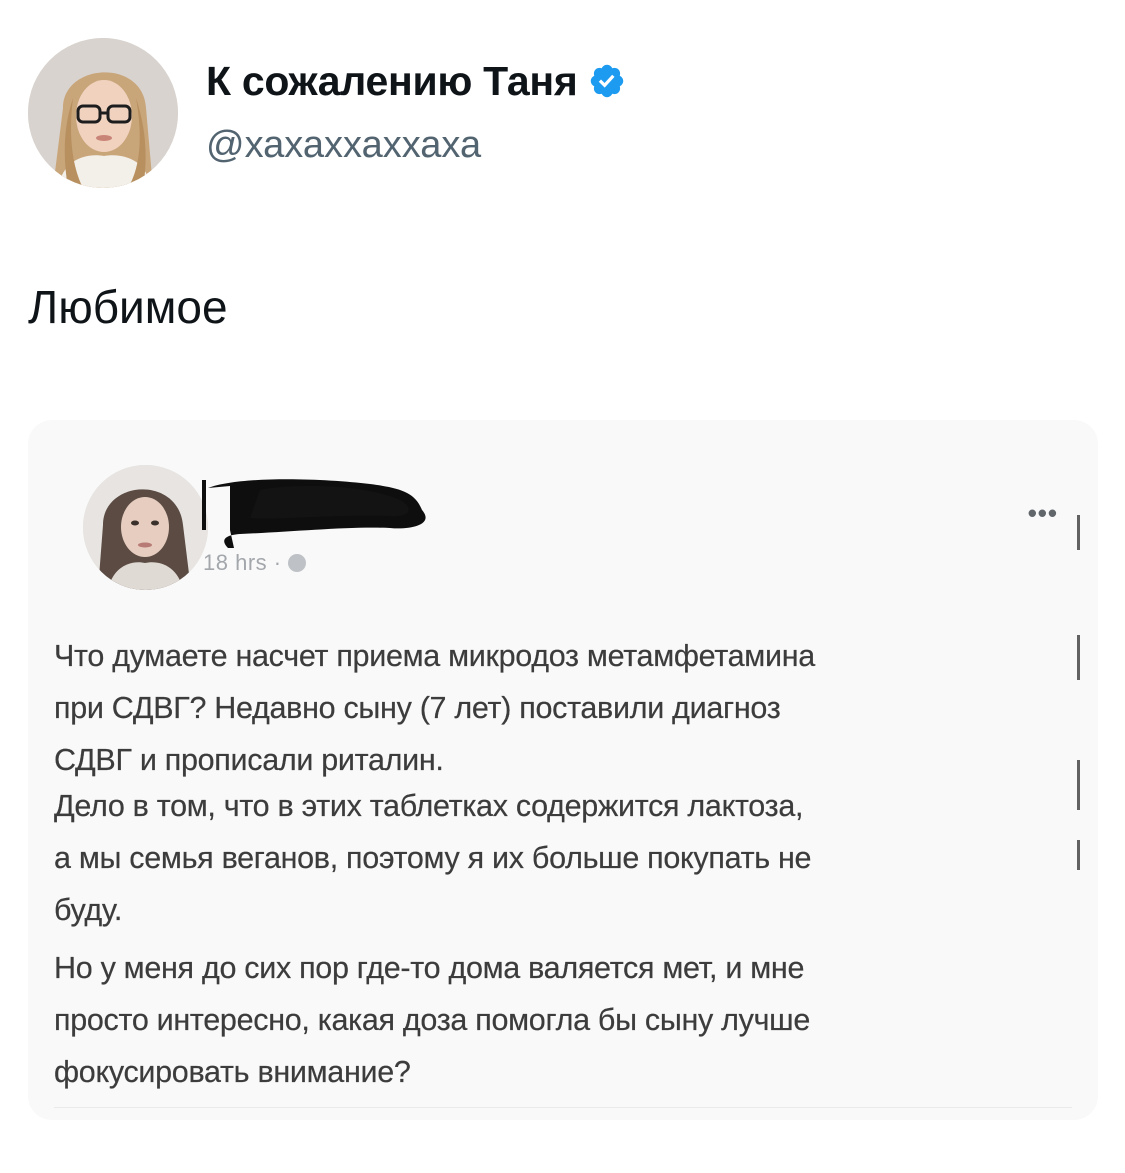 This screenshot has height=1173, width=1125. I want to click on author-avatar, so click(103, 113).